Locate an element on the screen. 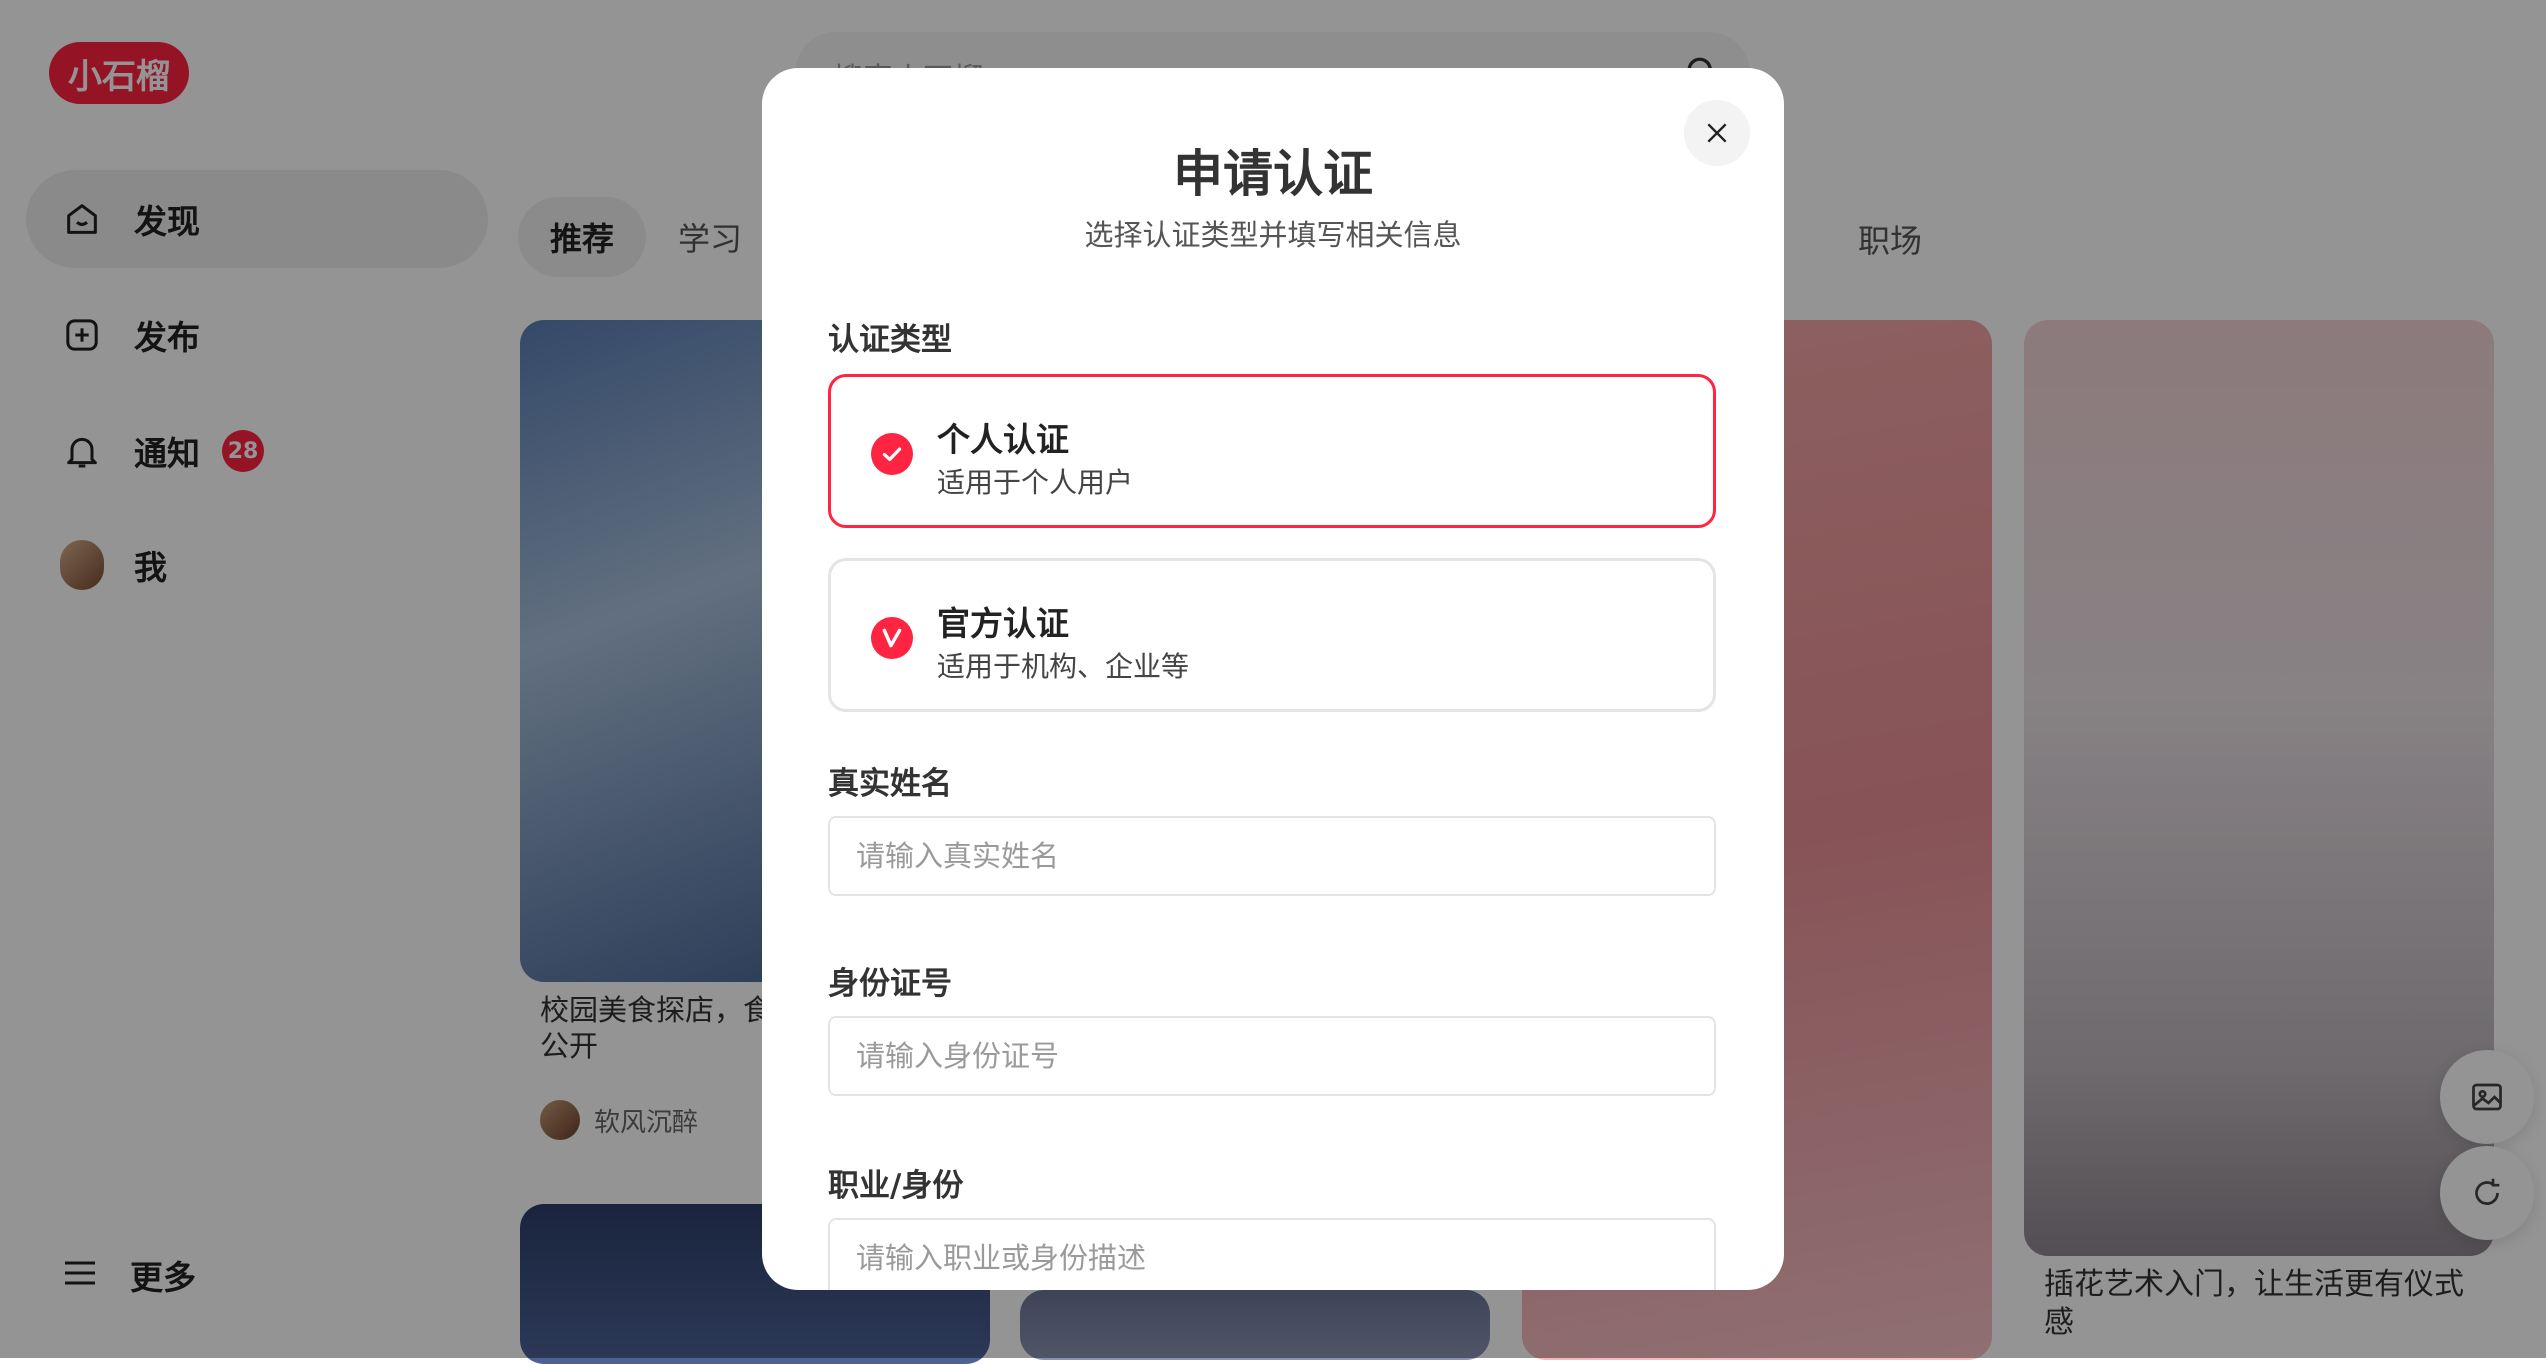  dialog-subtitle: 选择认证类型并填写相关信息 is located at coordinates (1273, 235).